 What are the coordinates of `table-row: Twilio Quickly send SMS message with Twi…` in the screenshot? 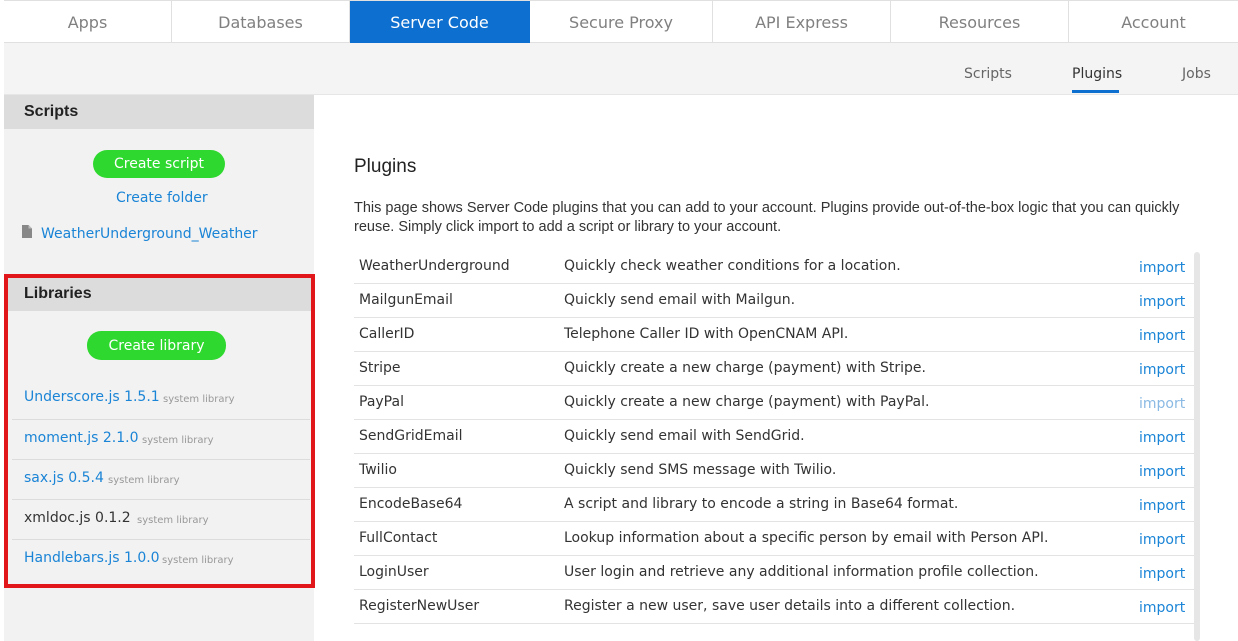 It's located at (774, 471).